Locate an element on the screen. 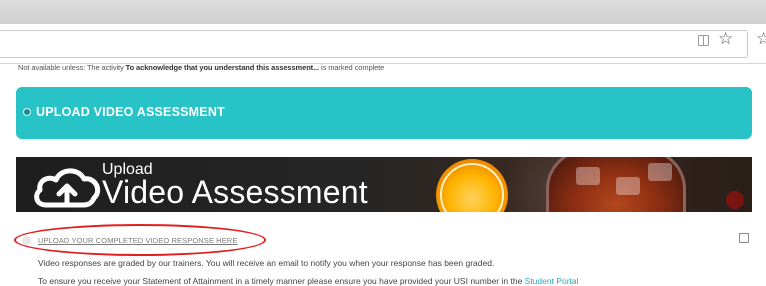 This screenshot has width=766, height=286. section-bullet-icon is located at coordinates (27, 112).